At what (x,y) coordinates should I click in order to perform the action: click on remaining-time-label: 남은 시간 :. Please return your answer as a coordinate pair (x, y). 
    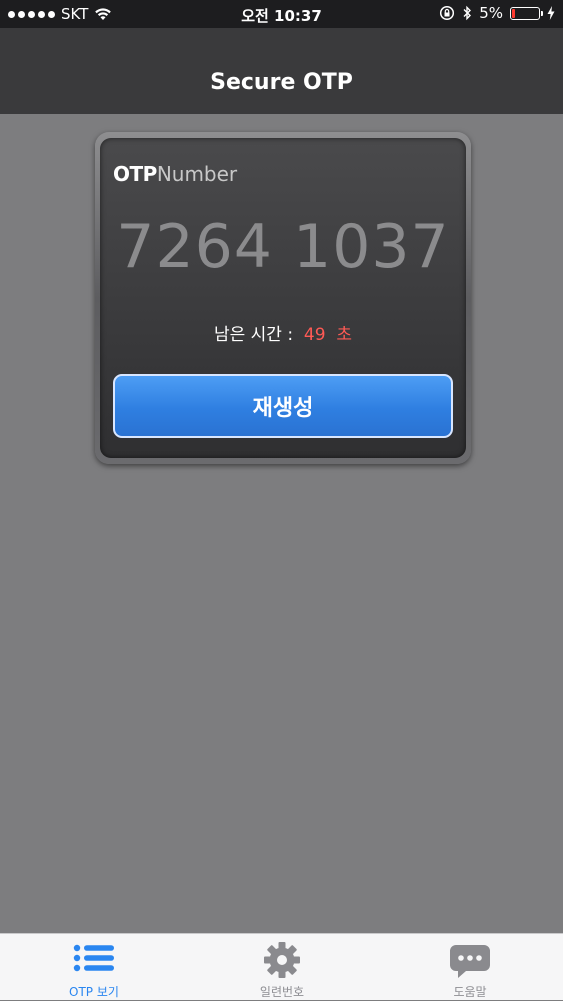
    Looking at the image, I should click on (253, 335).